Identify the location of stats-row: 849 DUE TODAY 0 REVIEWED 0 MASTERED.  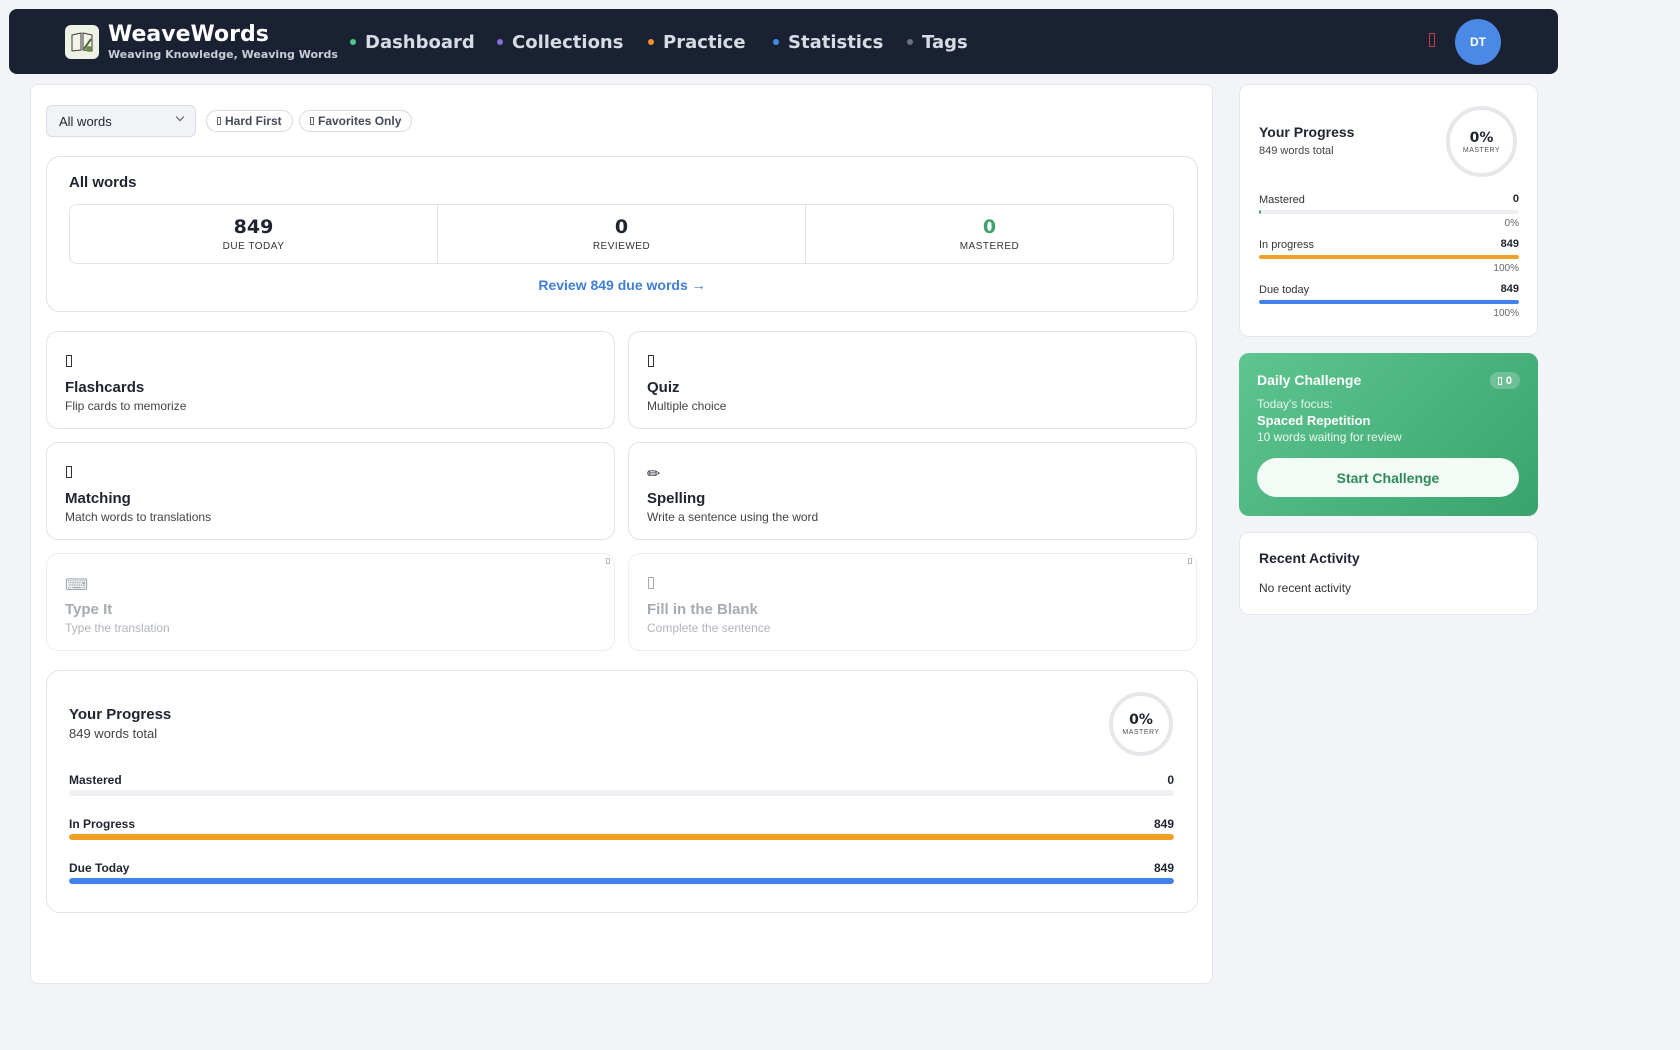
(621, 234).